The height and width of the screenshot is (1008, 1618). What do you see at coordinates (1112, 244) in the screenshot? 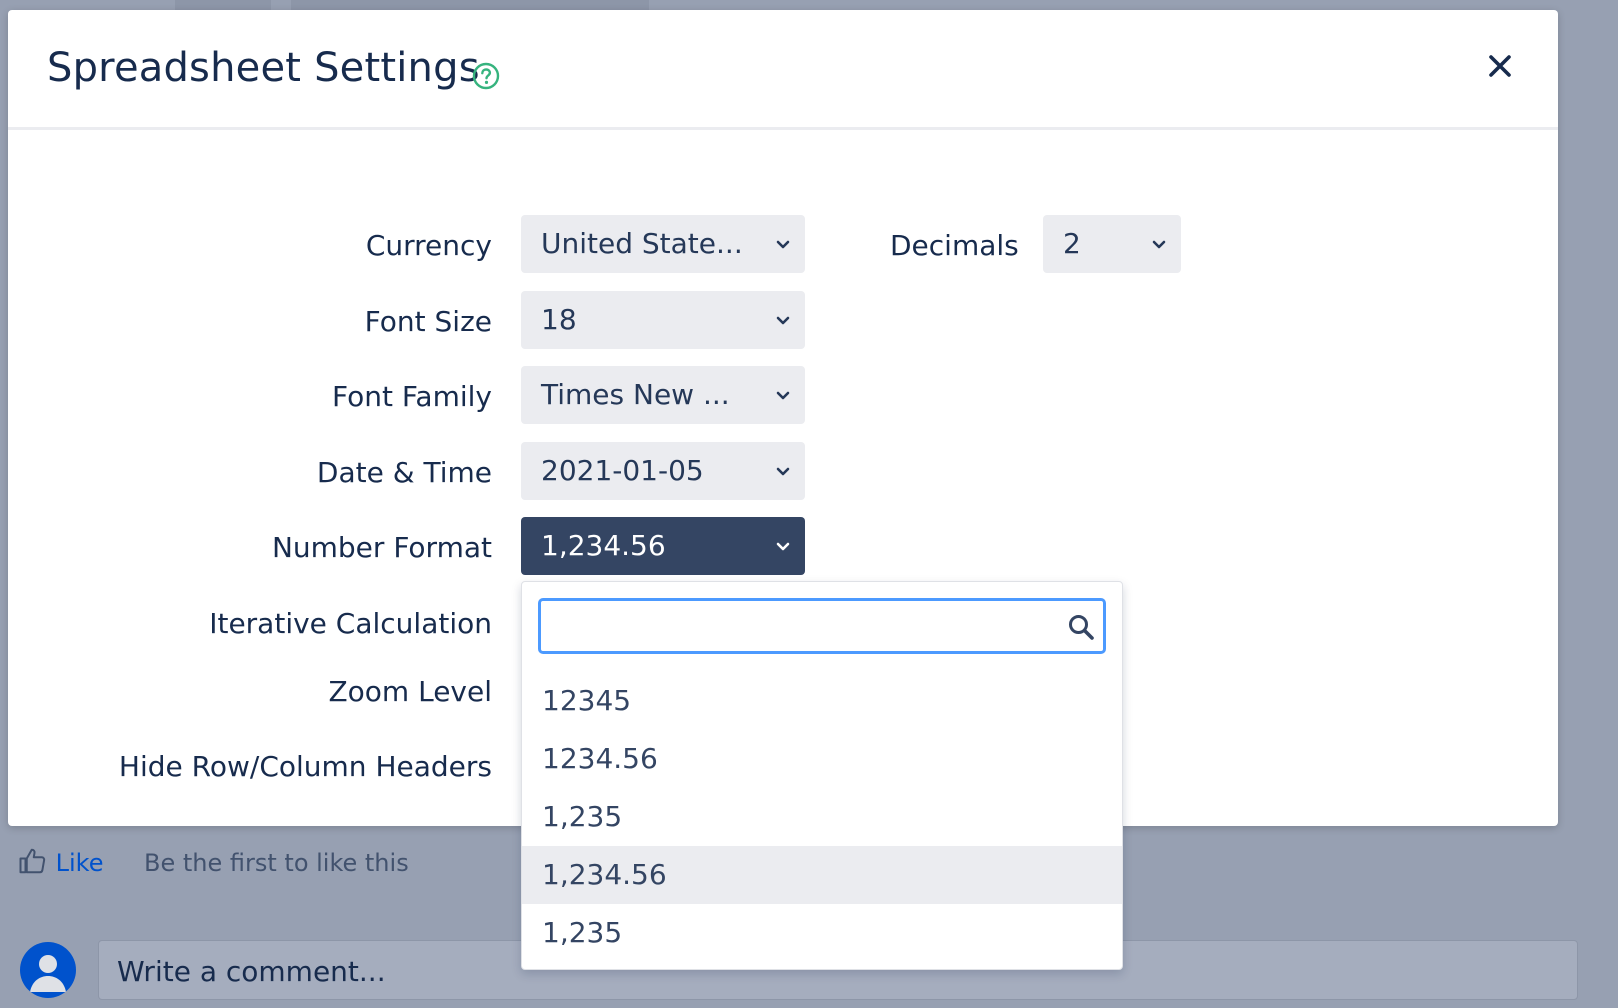
I see `decimals-select: 2` at bounding box center [1112, 244].